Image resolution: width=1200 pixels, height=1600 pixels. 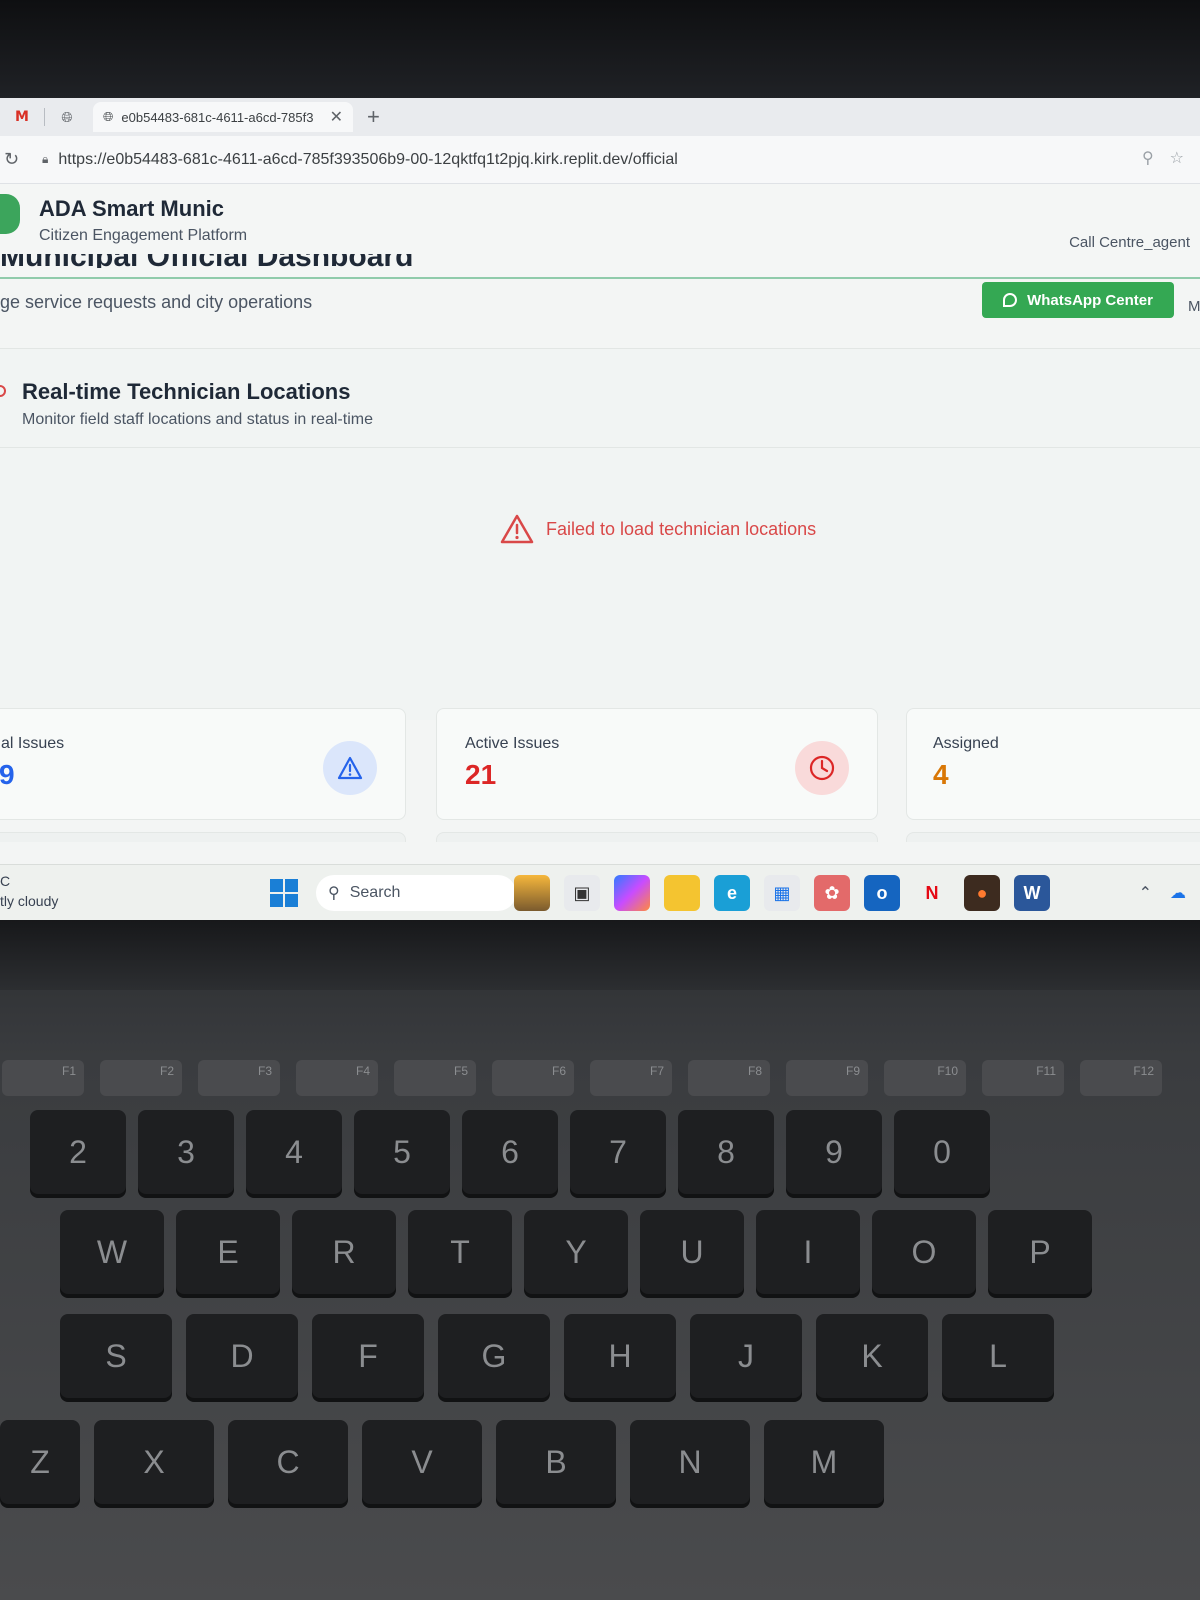 What do you see at coordinates (620, 1356) in the screenshot?
I see `key-h: H` at bounding box center [620, 1356].